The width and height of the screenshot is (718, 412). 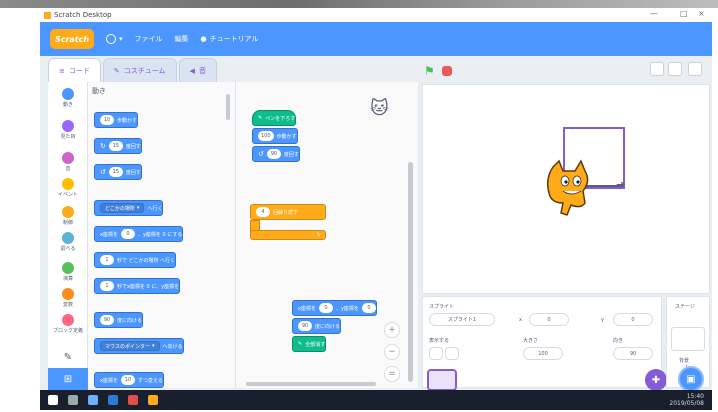 I want to click on category-label: 動き, so click(x=67, y=105).